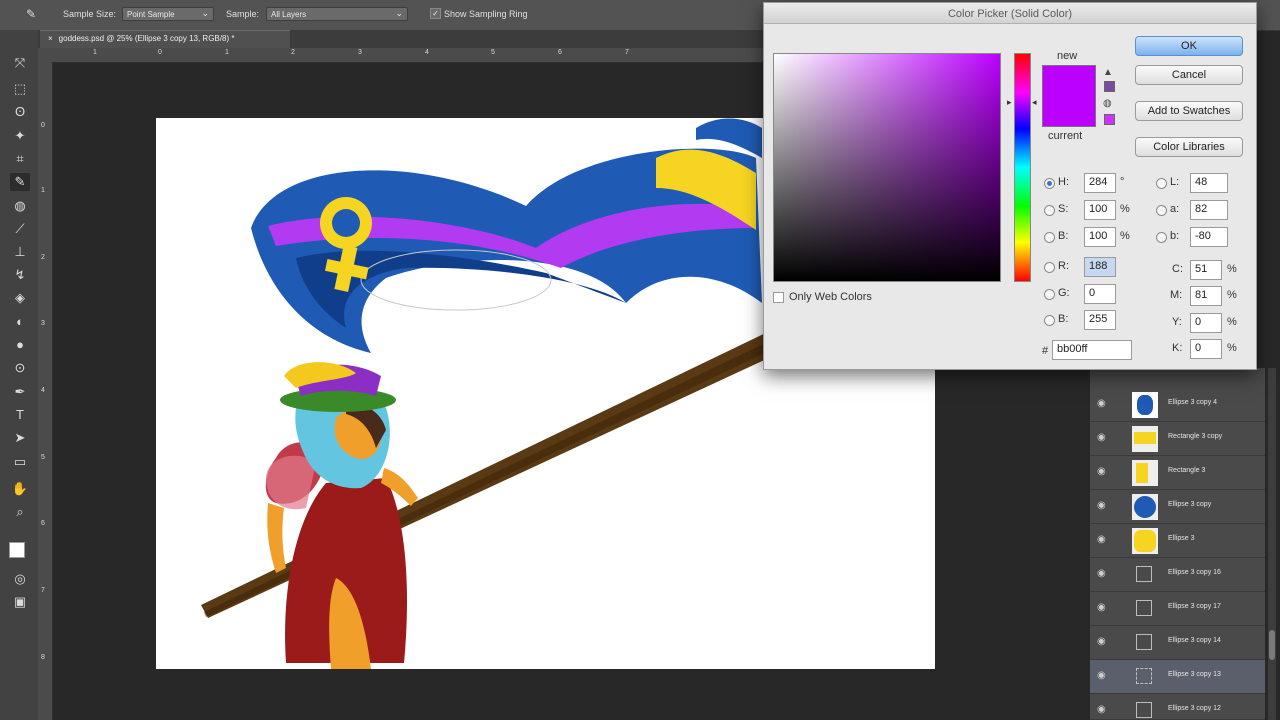 This screenshot has height=720, width=1280. I want to click on green-radio, so click(1049, 294).